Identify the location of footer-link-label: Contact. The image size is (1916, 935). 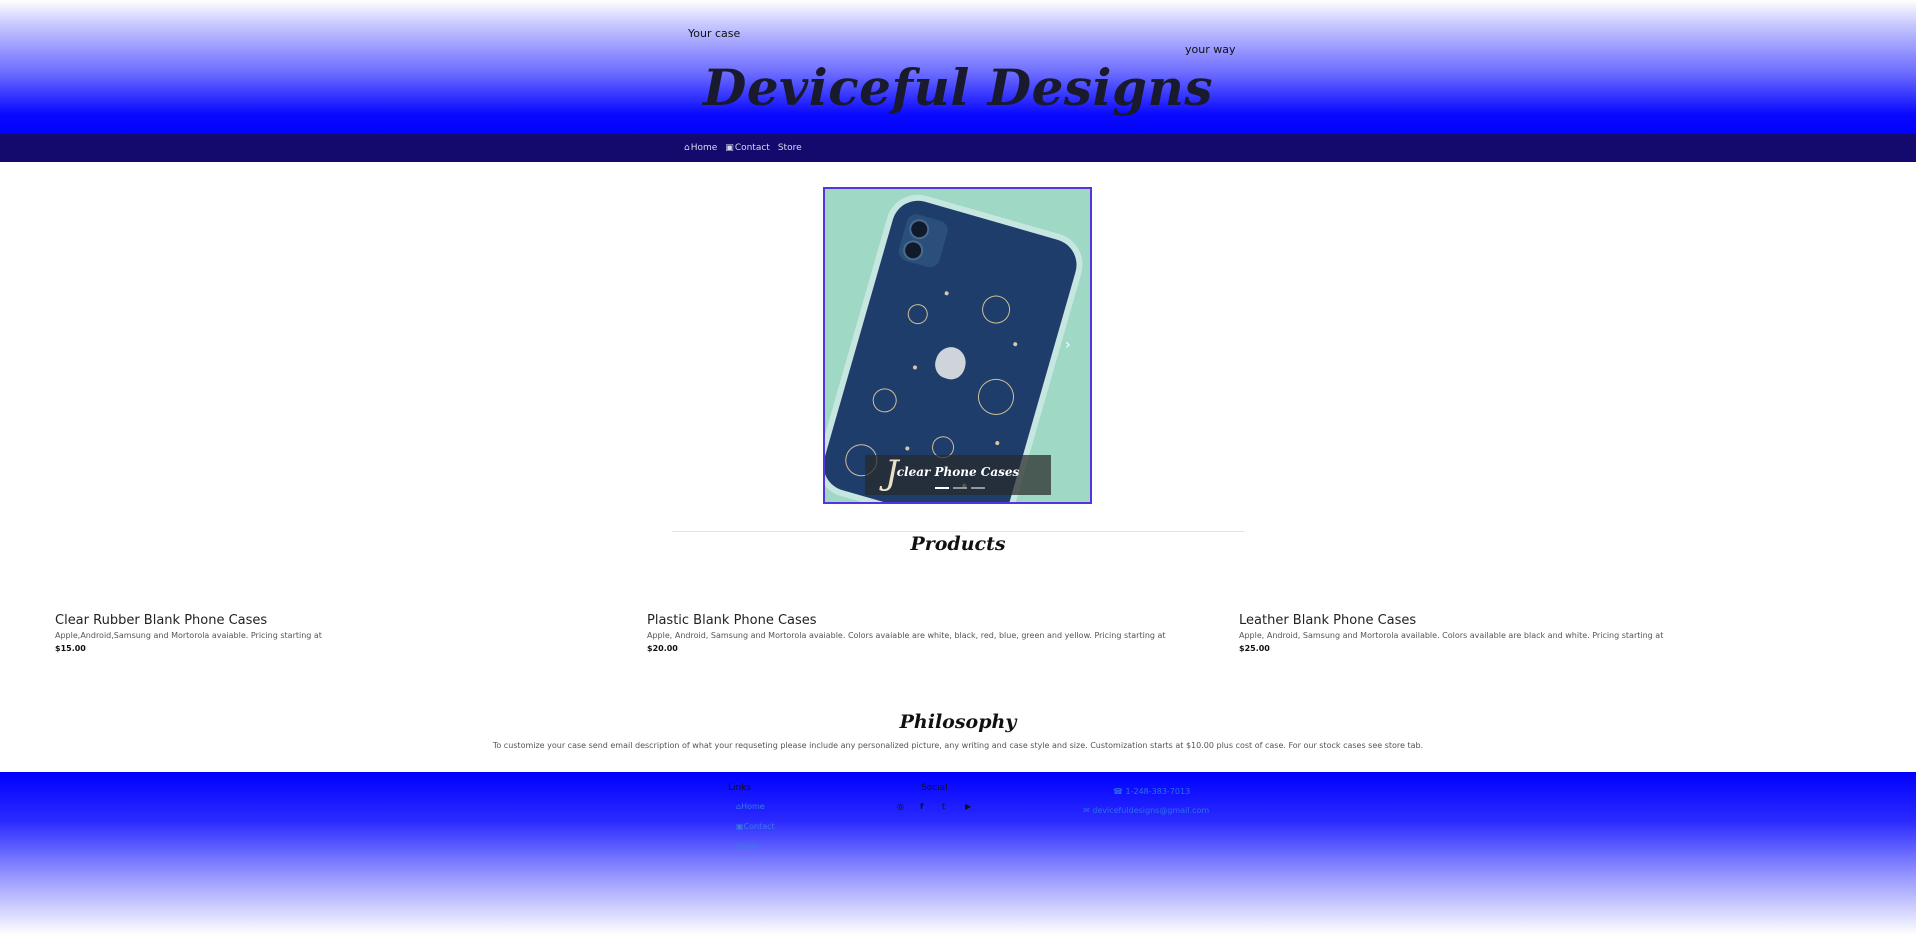
(759, 826).